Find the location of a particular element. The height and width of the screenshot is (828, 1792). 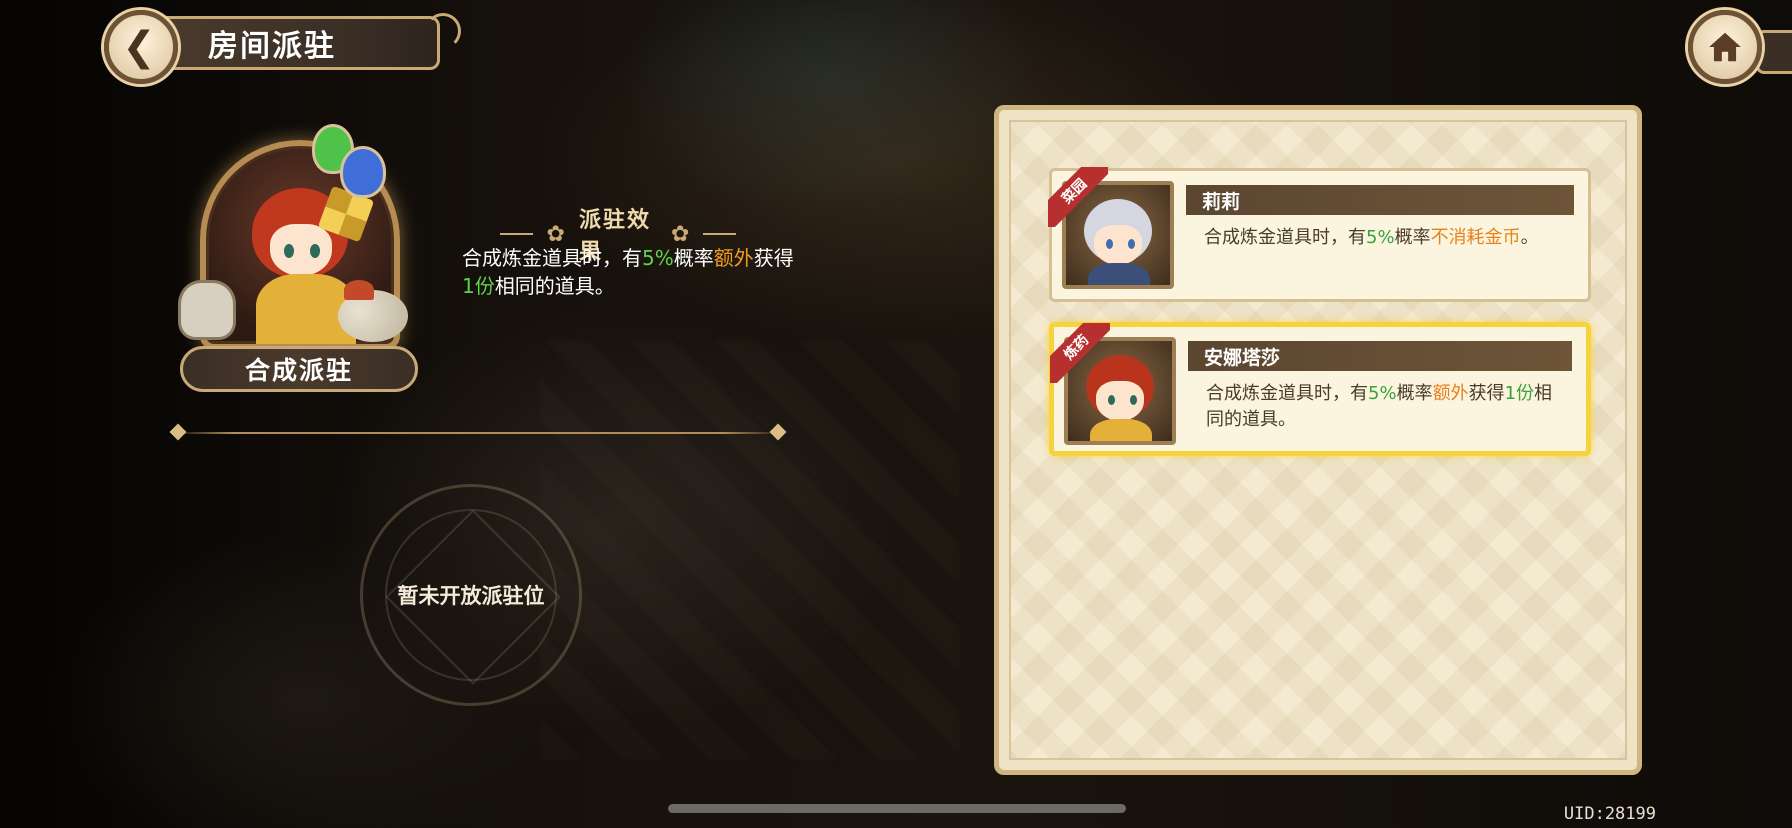

hero-desc-highlight: 不消耗金币 is located at coordinates (1475, 237).